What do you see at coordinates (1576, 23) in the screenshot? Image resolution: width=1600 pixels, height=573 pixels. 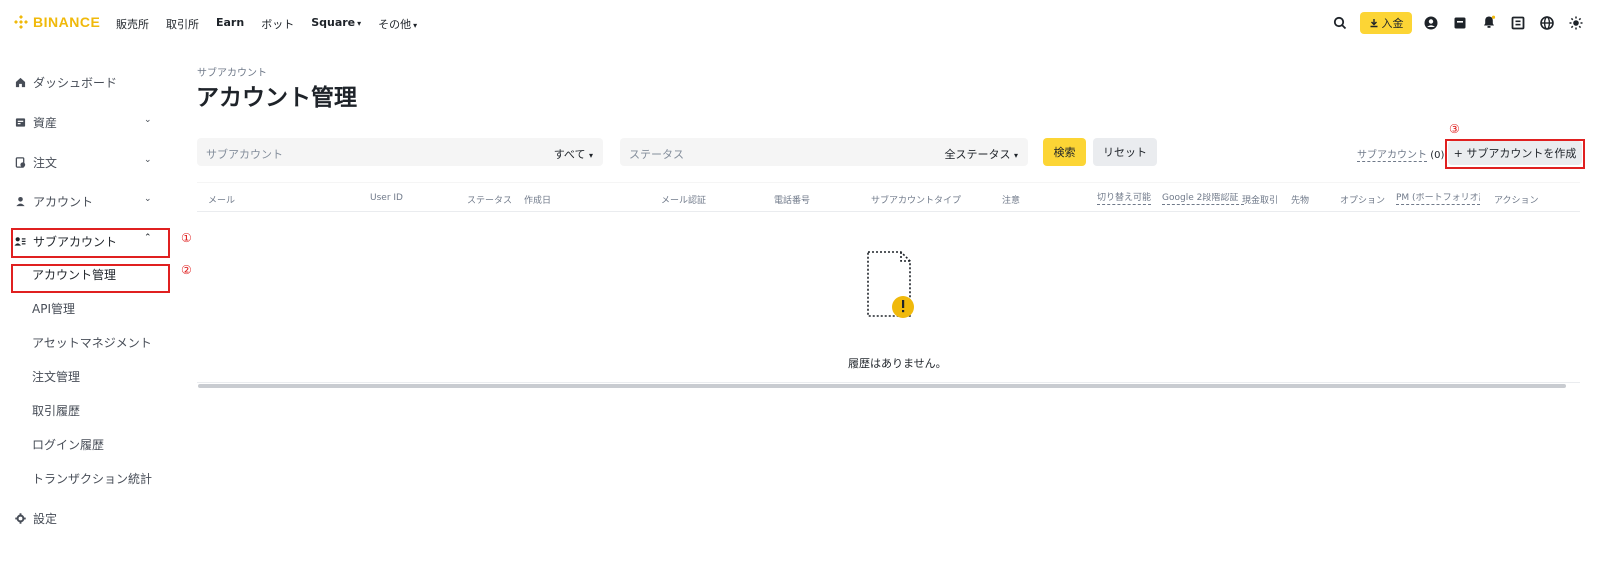 I see `theme-icon` at bounding box center [1576, 23].